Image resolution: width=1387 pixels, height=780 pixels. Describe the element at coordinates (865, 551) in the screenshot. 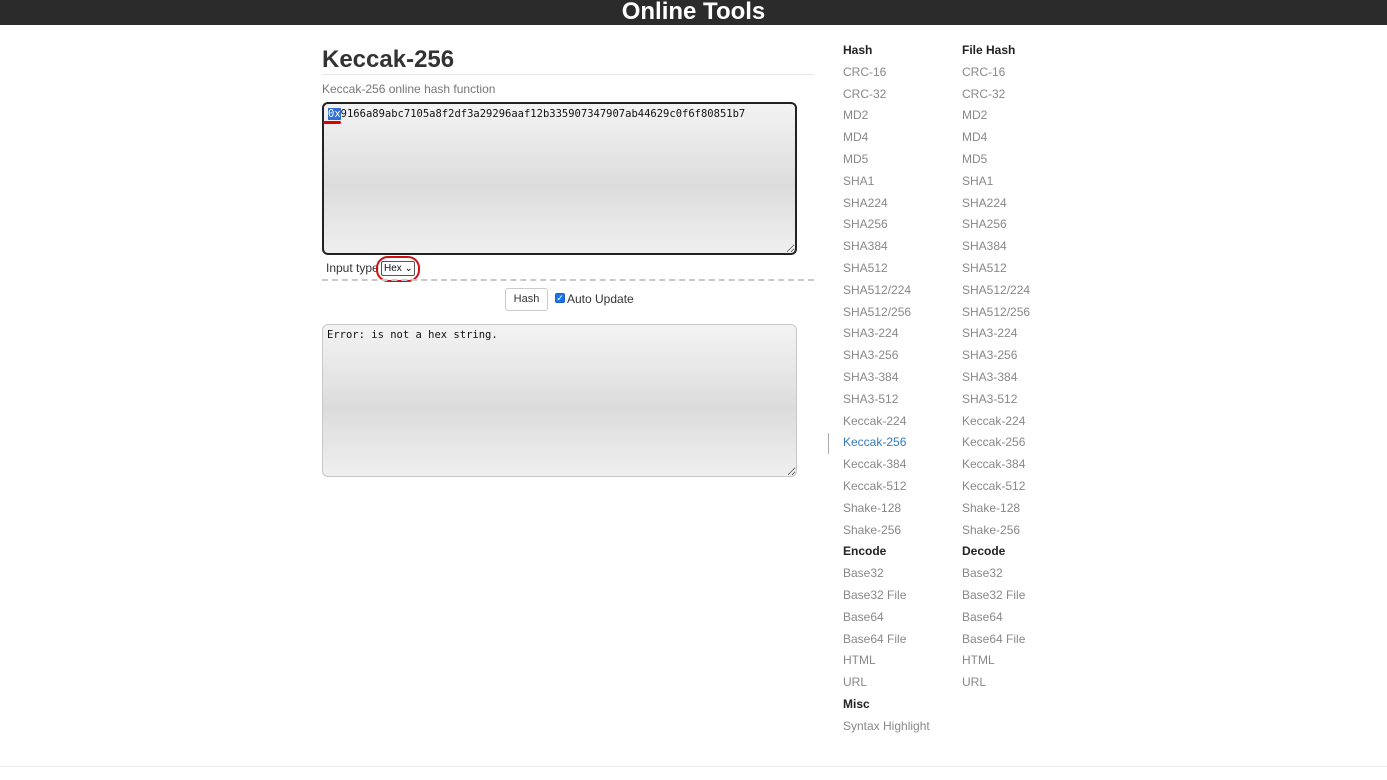

I see `nav-heading-encode: Encode` at that location.